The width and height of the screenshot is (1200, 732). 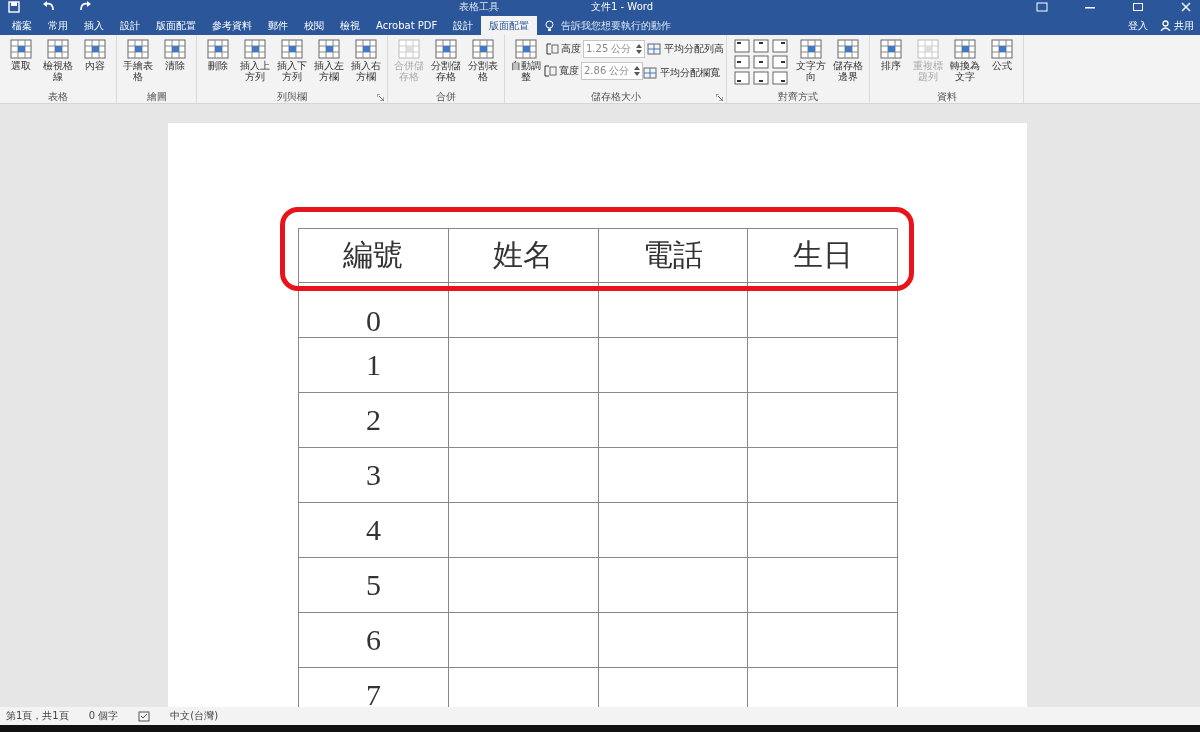 What do you see at coordinates (798, 96) in the screenshot?
I see `group-label: 對齊方式` at bounding box center [798, 96].